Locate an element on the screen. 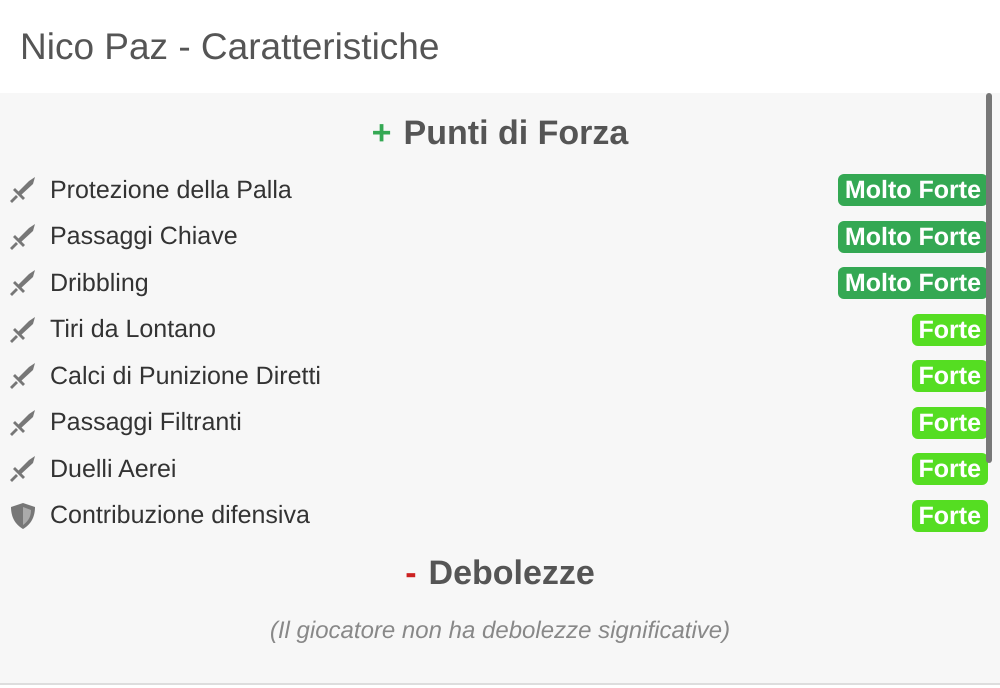  empty-note: (Il giocatore non ha debolezze significative) is located at coordinates (500, 631).